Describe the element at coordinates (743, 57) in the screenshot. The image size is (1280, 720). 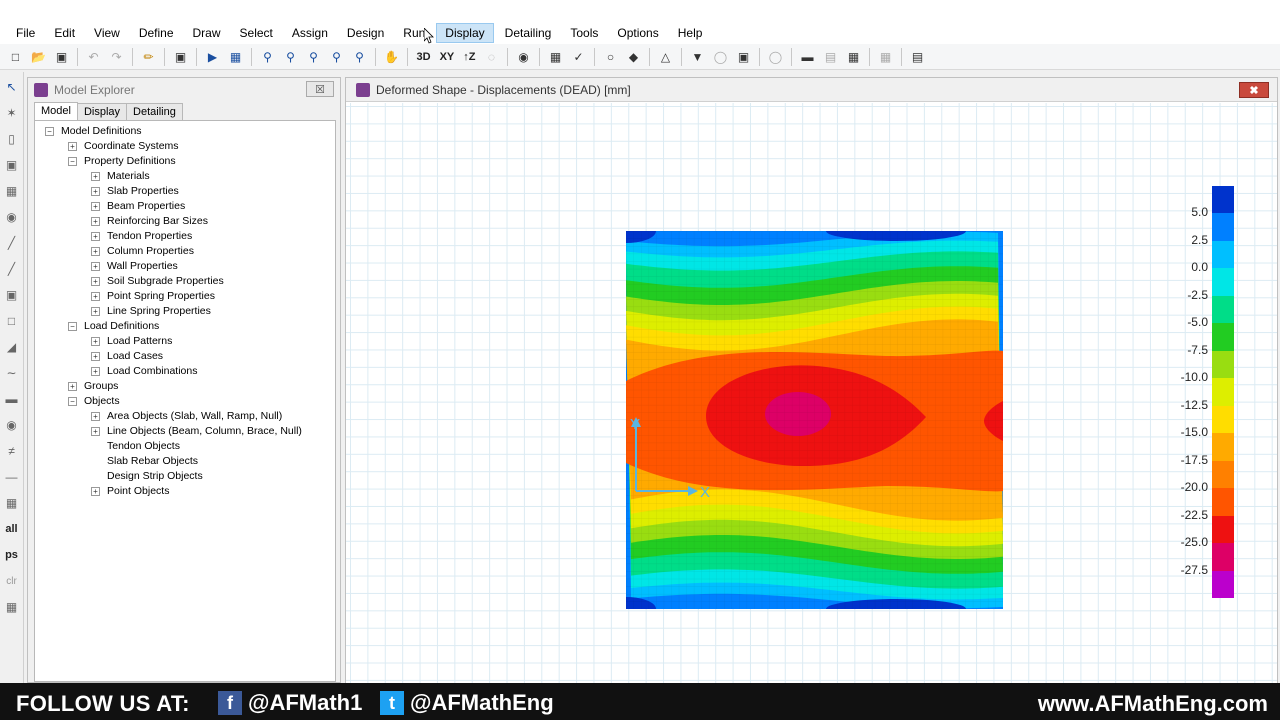
I see `camera-icon: ▣` at that location.